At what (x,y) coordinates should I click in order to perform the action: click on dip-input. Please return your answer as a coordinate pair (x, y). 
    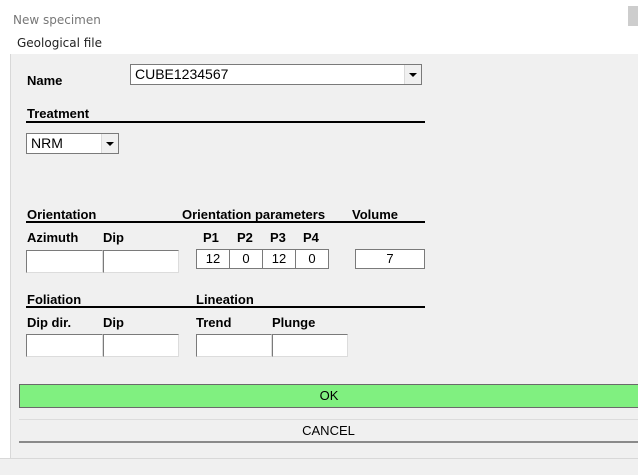
    Looking at the image, I should click on (141, 261).